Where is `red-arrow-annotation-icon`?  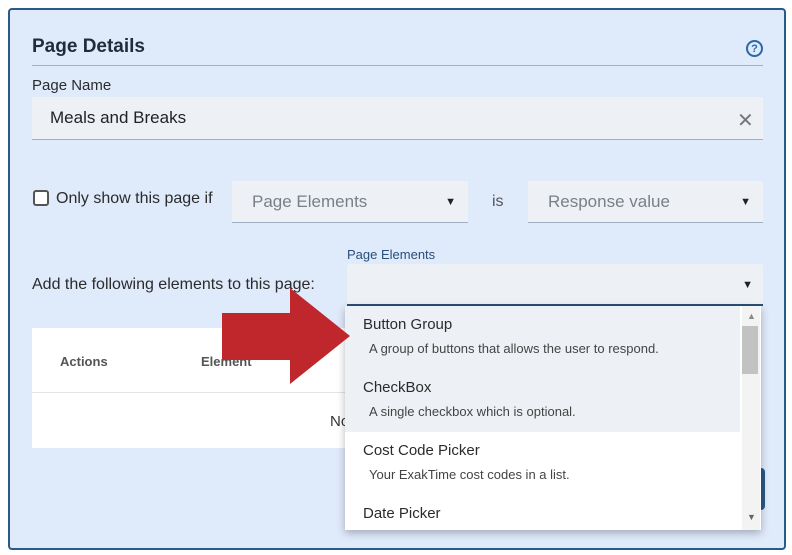
red-arrow-annotation-icon is located at coordinates (286, 336).